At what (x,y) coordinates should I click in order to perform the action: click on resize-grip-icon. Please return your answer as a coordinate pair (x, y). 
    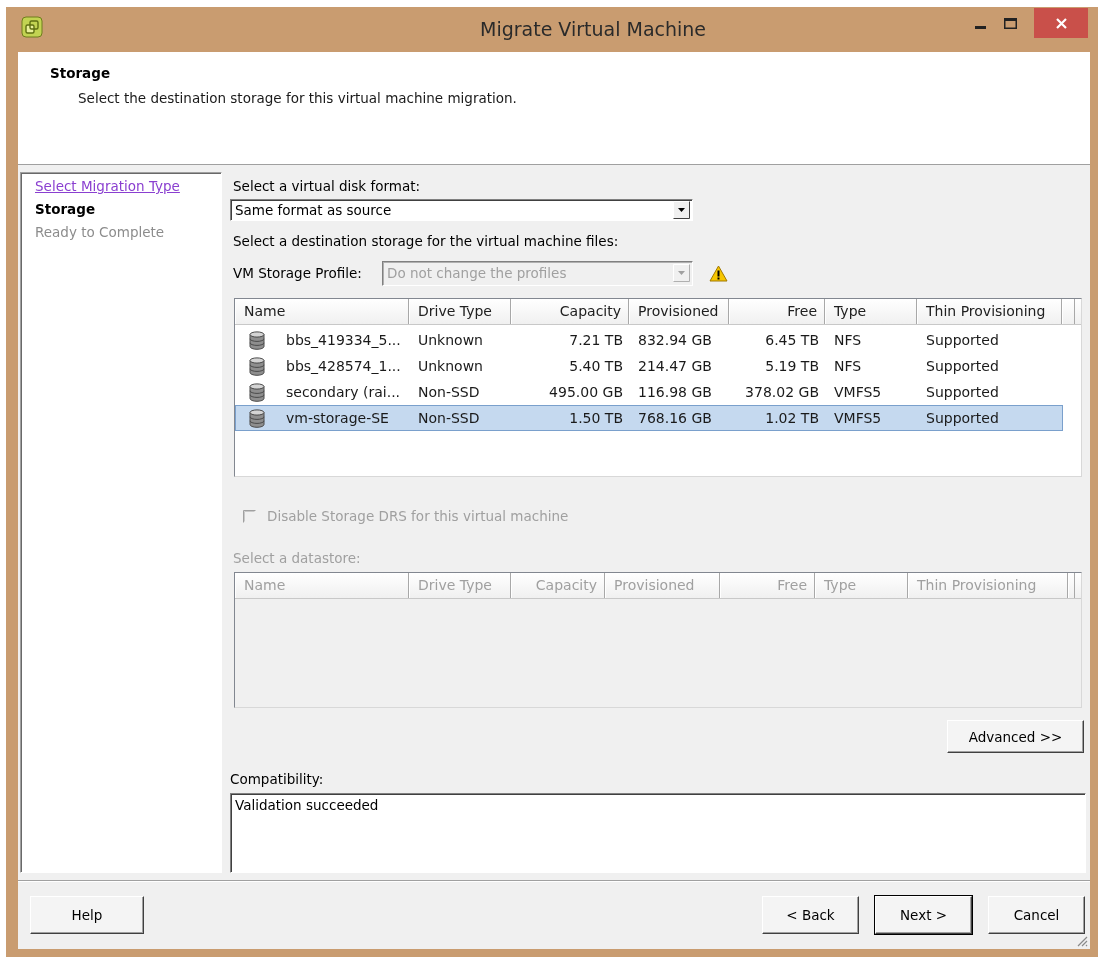
    Looking at the image, I should click on (1082, 941).